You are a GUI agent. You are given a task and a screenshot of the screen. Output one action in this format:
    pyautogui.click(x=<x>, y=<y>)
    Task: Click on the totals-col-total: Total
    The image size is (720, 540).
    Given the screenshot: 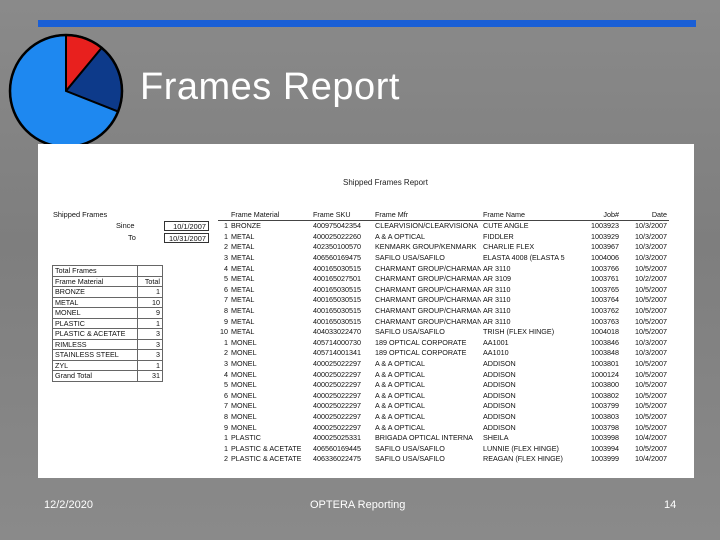 What is the action you would take?
    pyautogui.click(x=150, y=281)
    